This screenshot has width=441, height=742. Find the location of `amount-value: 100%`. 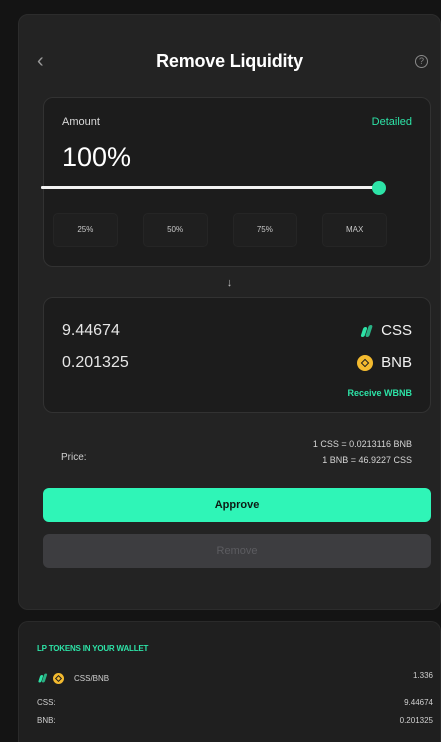

amount-value: 100% is located at coordinates (97, 157).